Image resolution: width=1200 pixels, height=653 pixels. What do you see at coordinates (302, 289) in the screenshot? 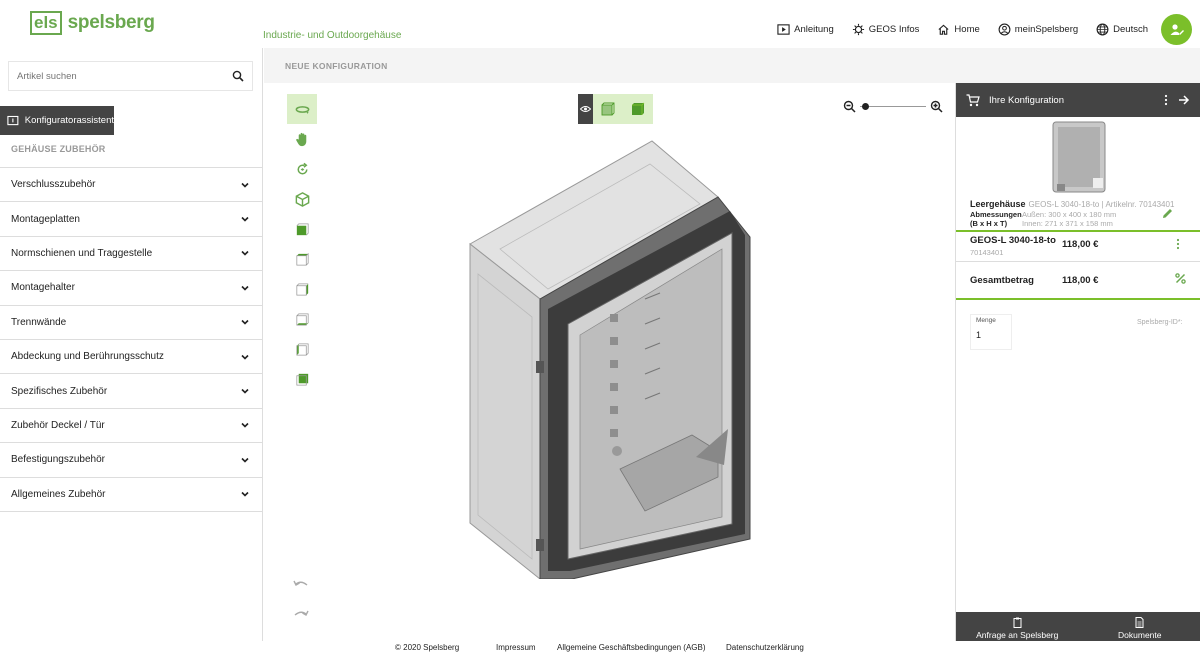
I see `view-right-tool` at bounding box center [302, 289].